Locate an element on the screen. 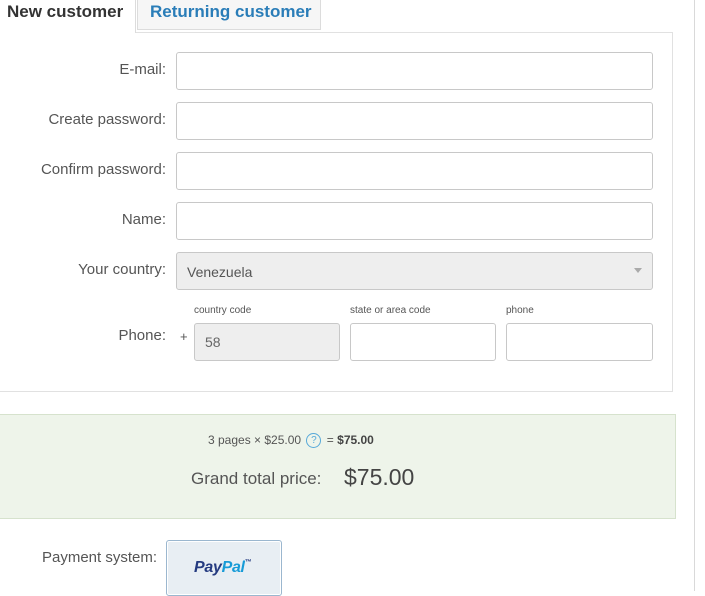 The image size is (705, 596). confirm-password-field is located at coordinates (414, 171).